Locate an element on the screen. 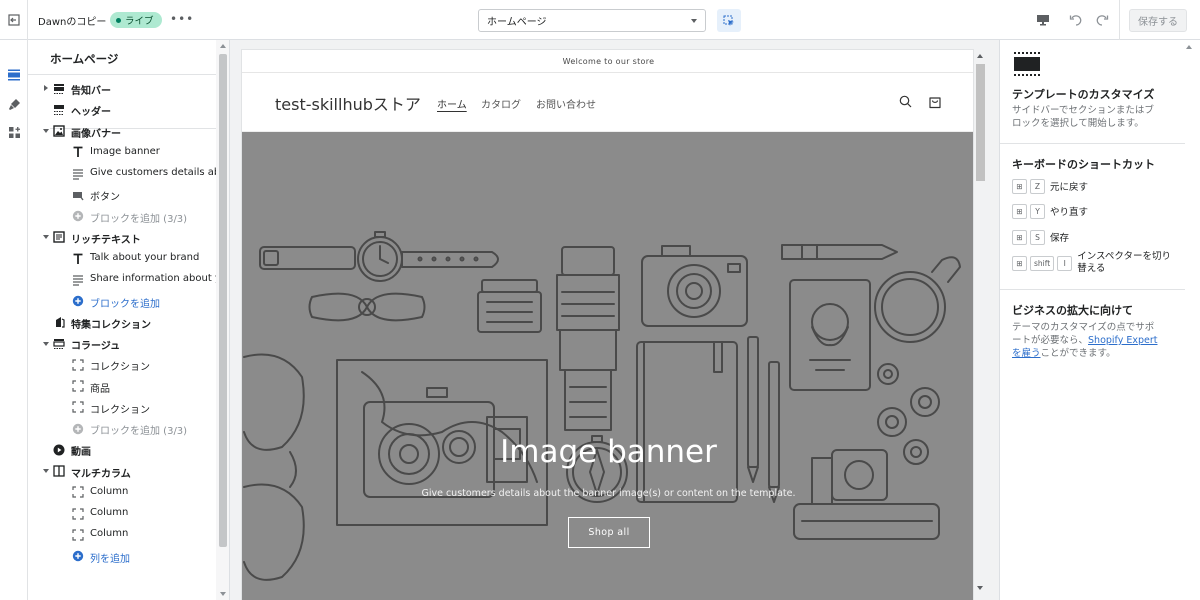 This screenshot has height=600, width=1200. save-button: 保存する is located at coordinates (1158, 20).